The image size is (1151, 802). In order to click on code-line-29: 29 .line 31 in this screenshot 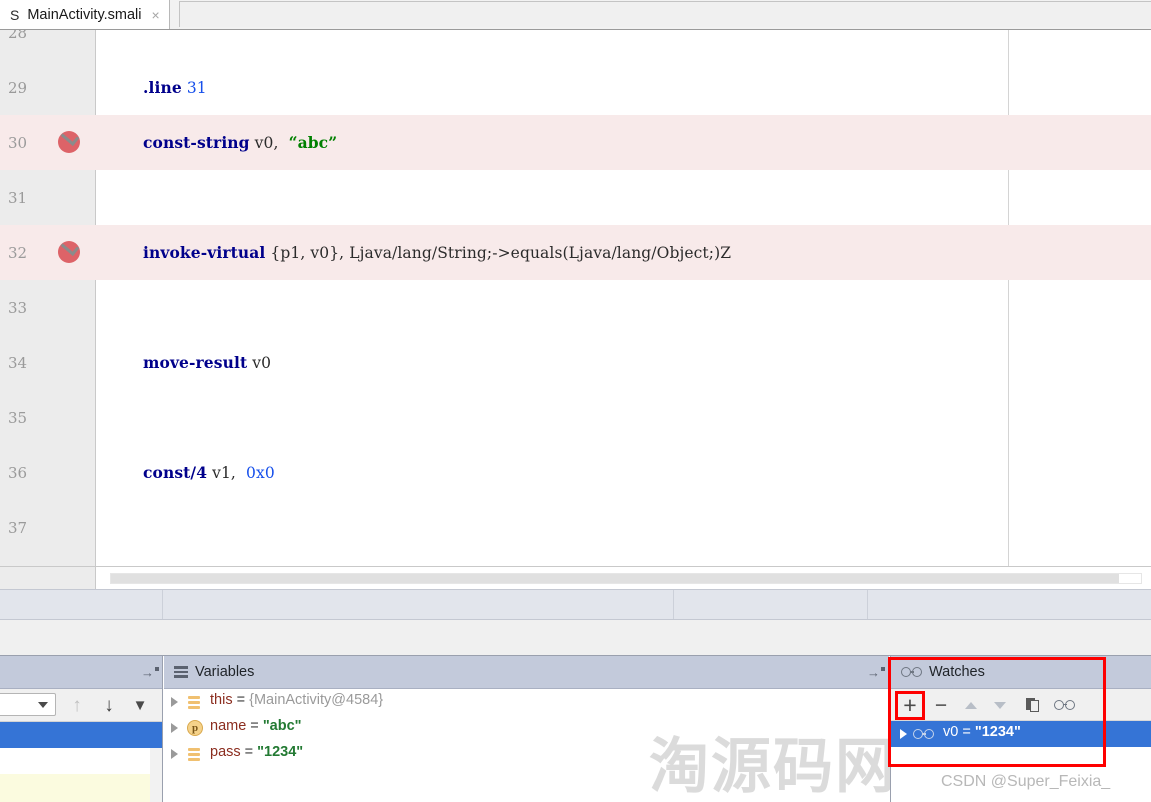, I will do `click(575, 87)`.